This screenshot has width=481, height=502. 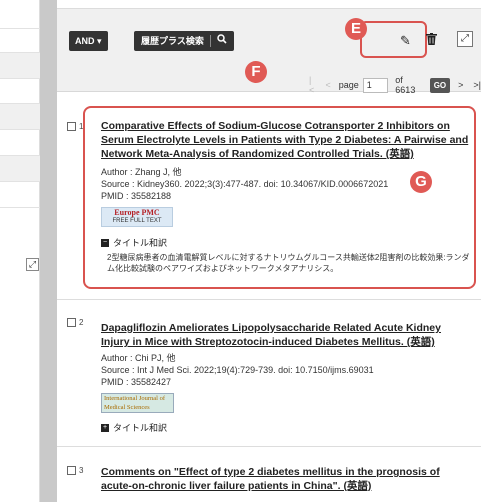 What do you see at coordinates (141, 172) in the screenshot?
I see `result-author: Author : Zhang J, 他` at bounding box center [141, 172].